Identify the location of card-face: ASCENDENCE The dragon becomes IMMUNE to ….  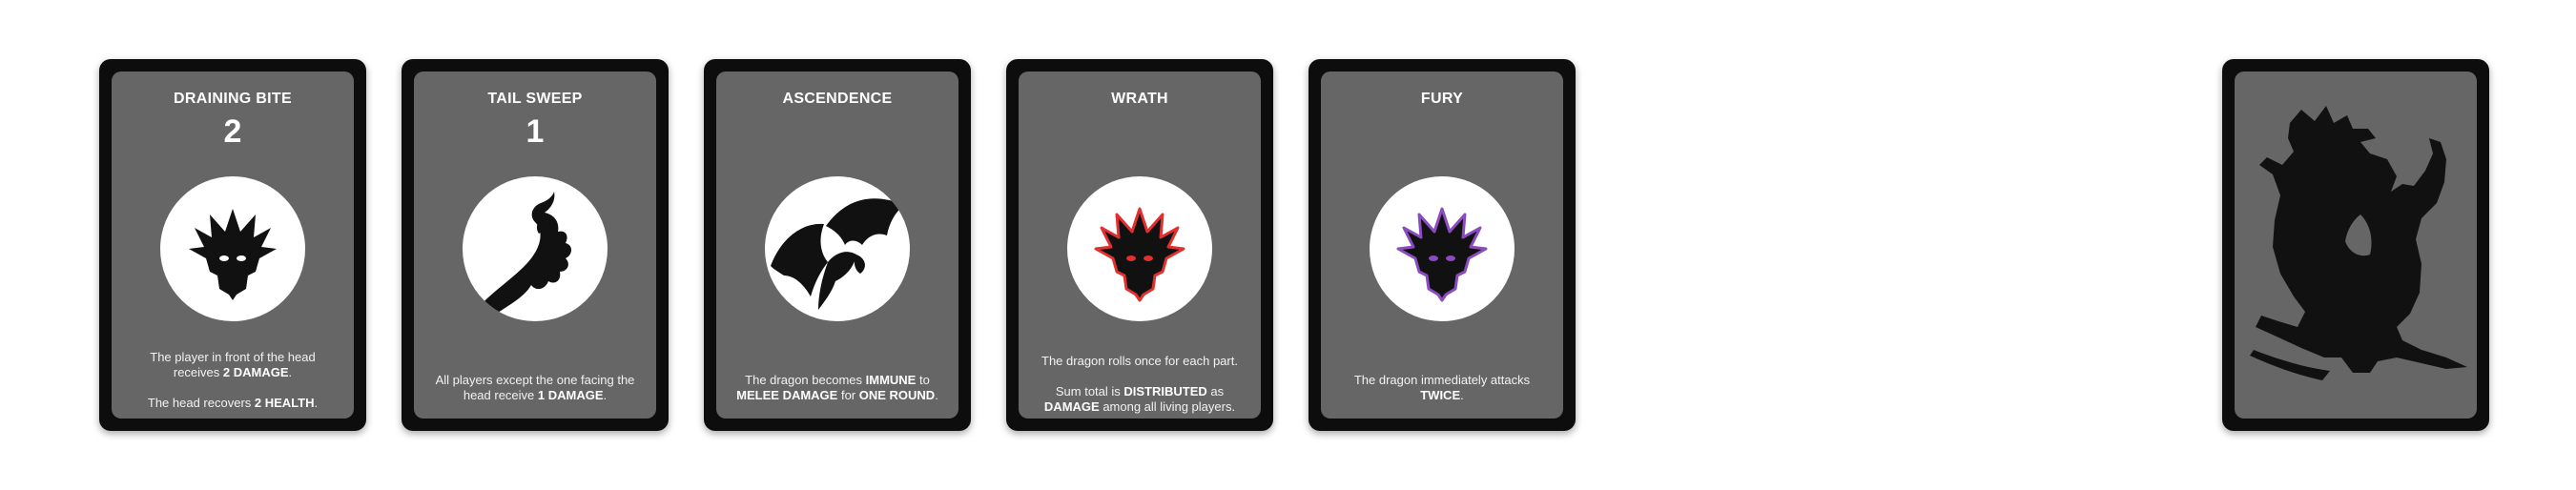
(837, 245).